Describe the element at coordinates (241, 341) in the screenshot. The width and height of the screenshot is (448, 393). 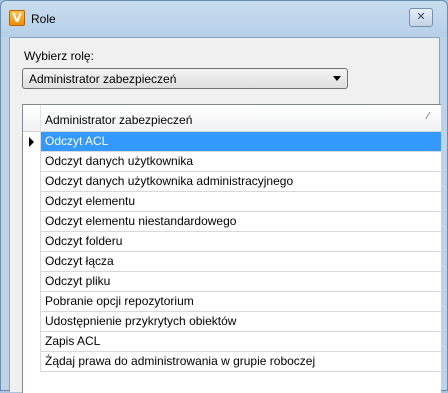
I see `permission-cell: Zapis ACL` at that location.